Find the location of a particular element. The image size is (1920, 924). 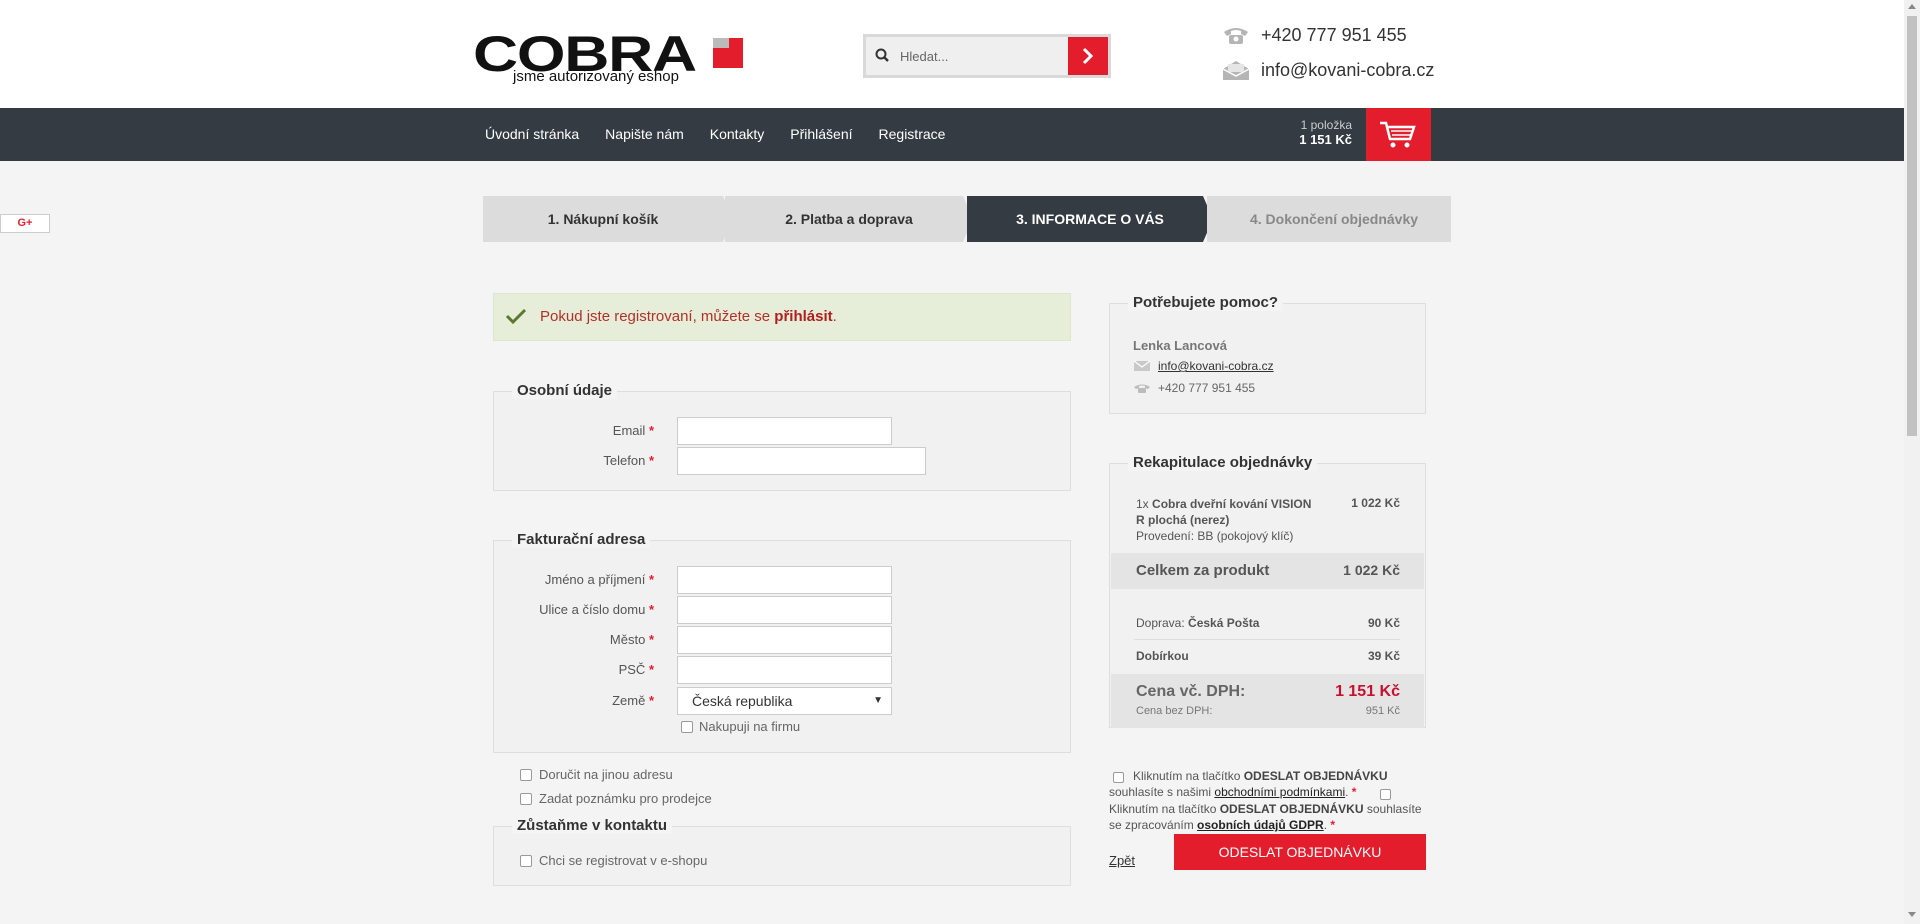

help-email-row: info@kovani-cobra.cz is located at coordinates (1203, 366).